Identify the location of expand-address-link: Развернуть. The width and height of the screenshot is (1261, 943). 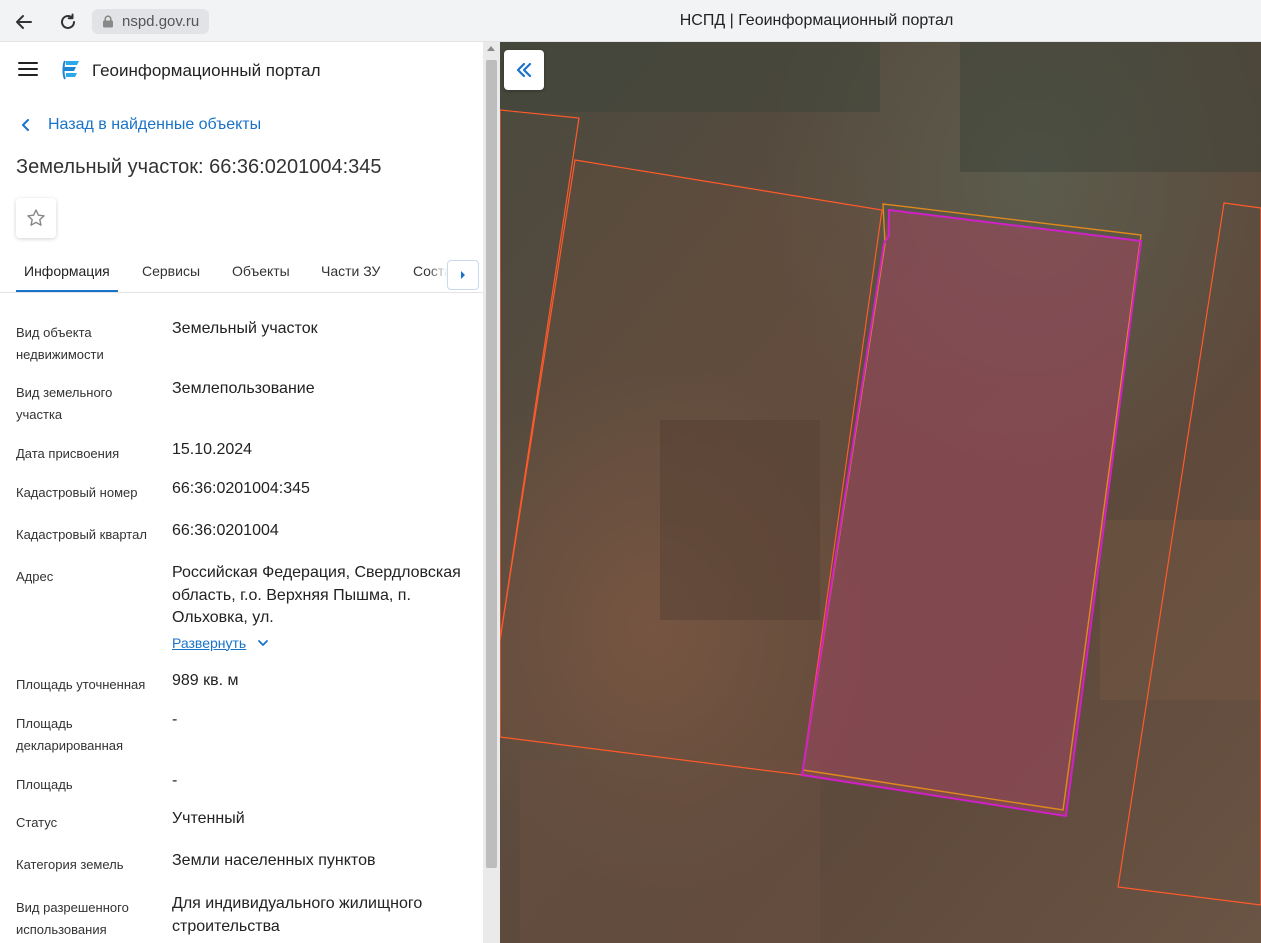
(221, 643).